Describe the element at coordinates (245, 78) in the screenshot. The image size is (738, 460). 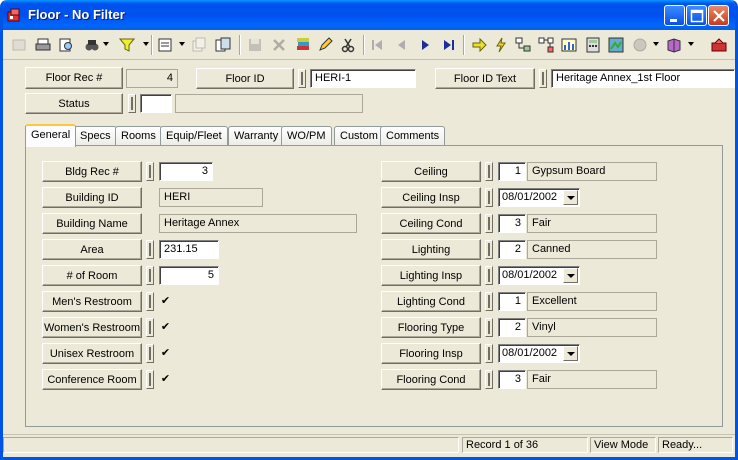
I see `floor-id-button: Floor ID` at that location.